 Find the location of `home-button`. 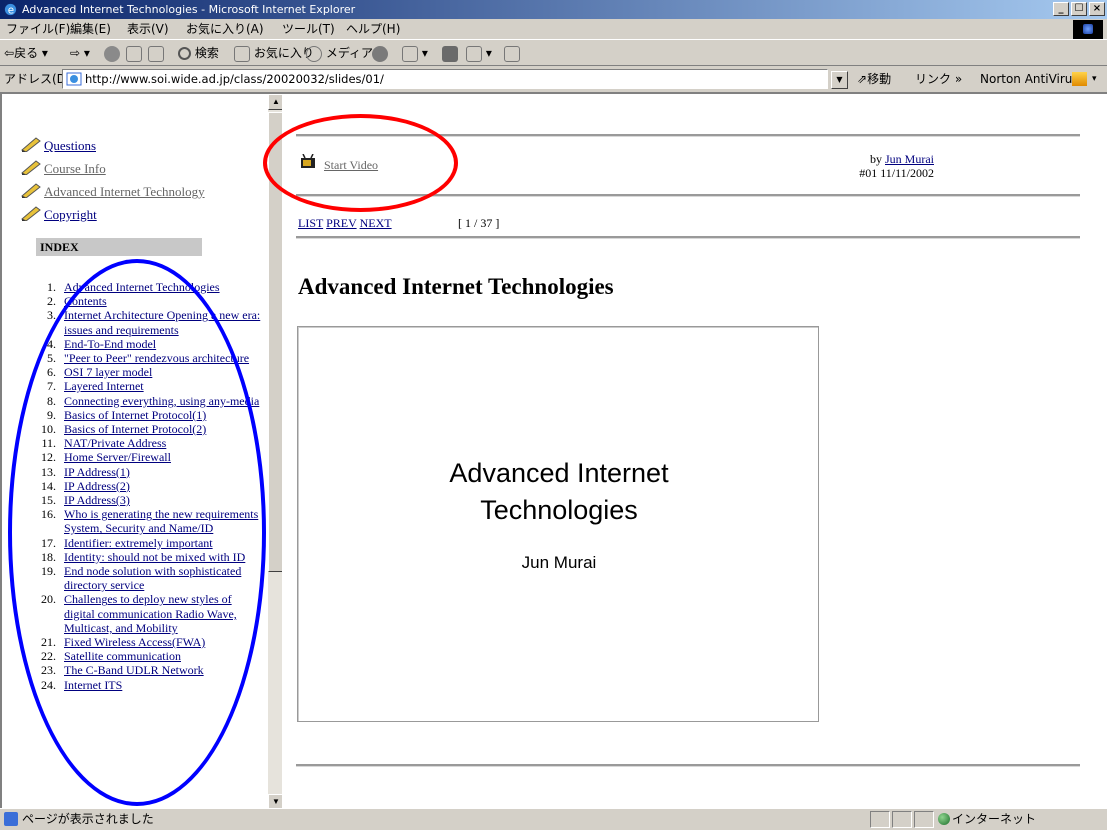

home-button is located at coordinates (156, 53).